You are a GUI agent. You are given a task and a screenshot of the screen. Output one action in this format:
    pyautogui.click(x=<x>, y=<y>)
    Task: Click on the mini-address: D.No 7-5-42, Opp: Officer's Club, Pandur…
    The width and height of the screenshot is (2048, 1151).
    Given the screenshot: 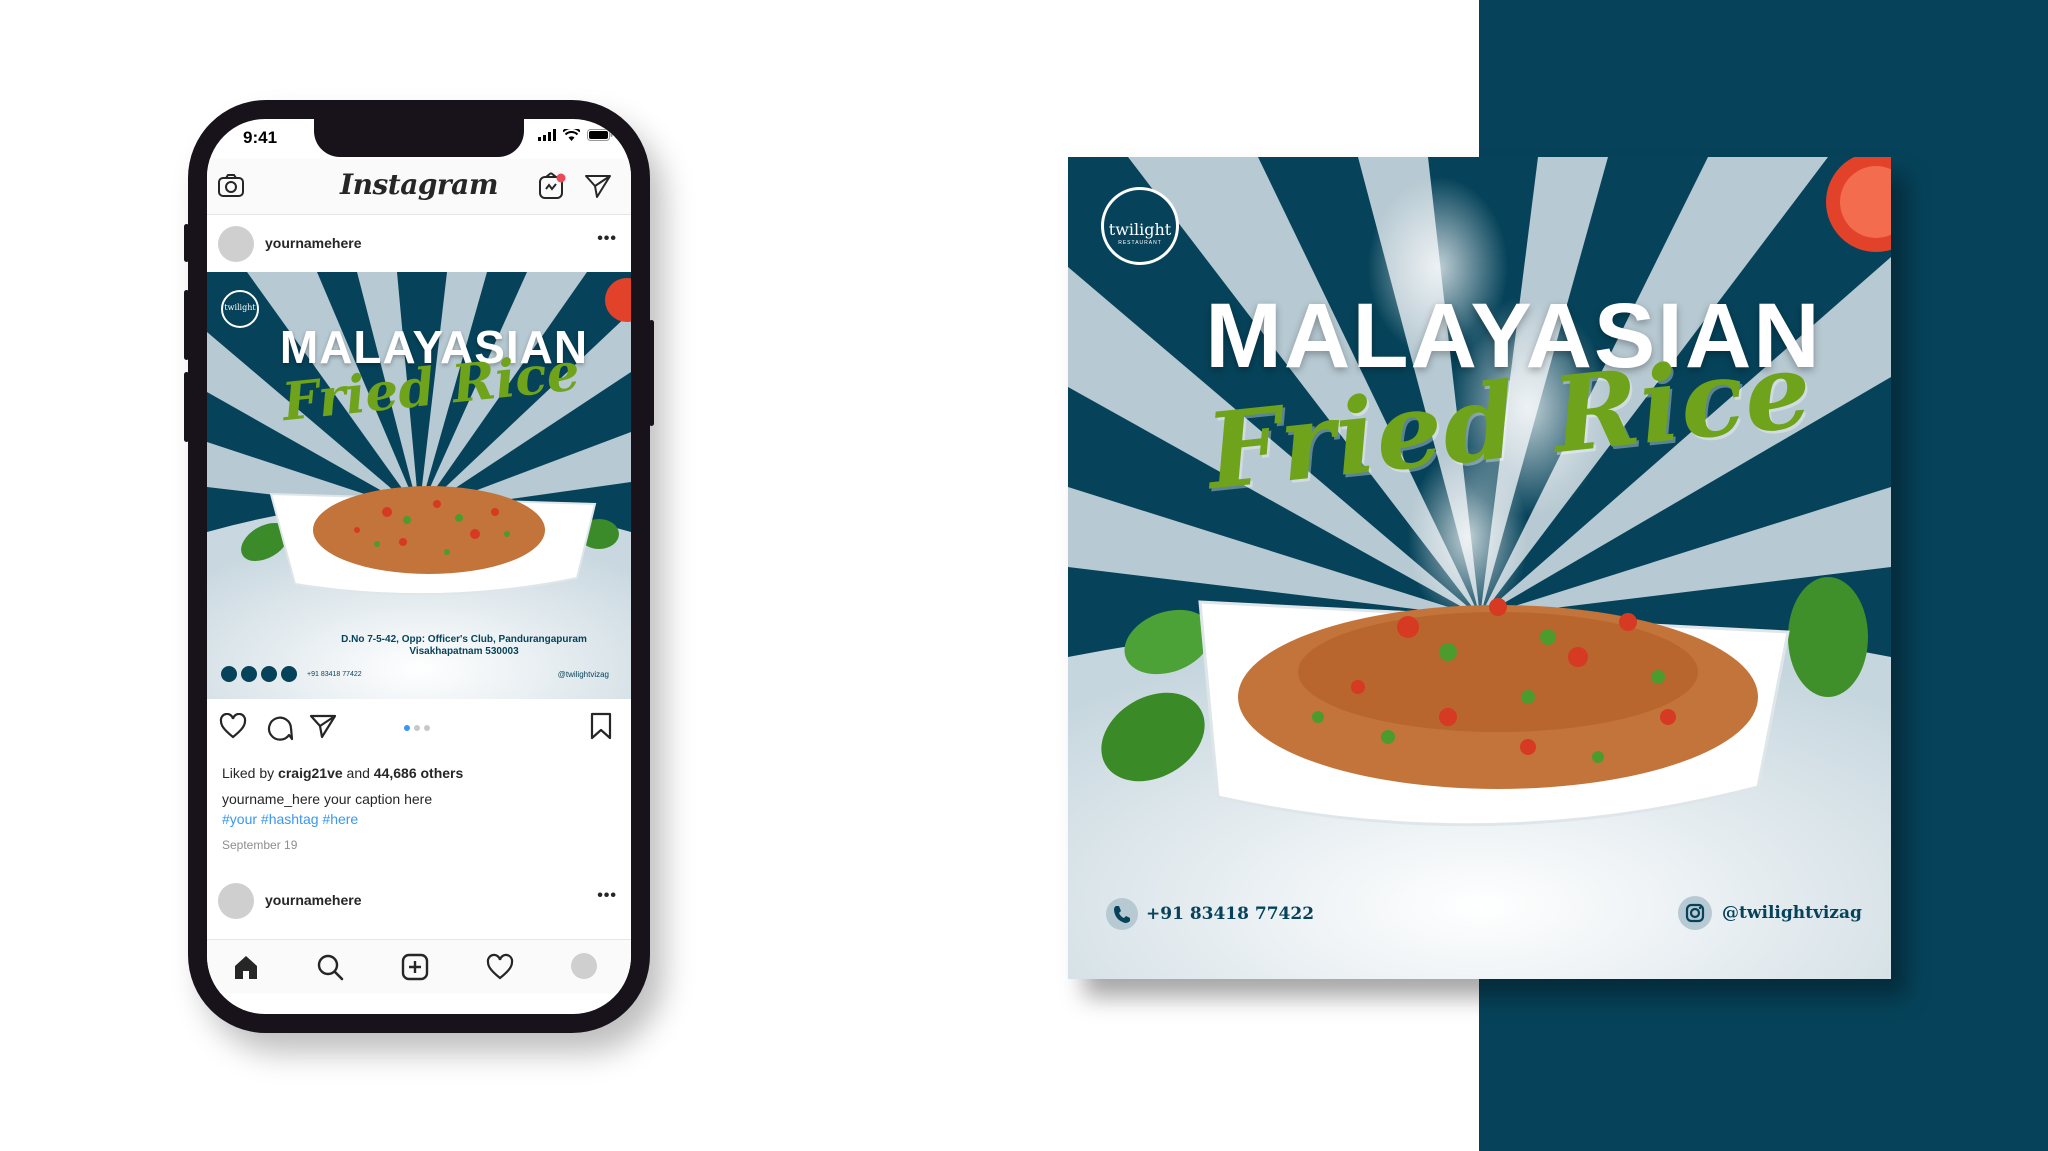 What is the action you would take?
    pyautogui.click(x=419, y=646)
    